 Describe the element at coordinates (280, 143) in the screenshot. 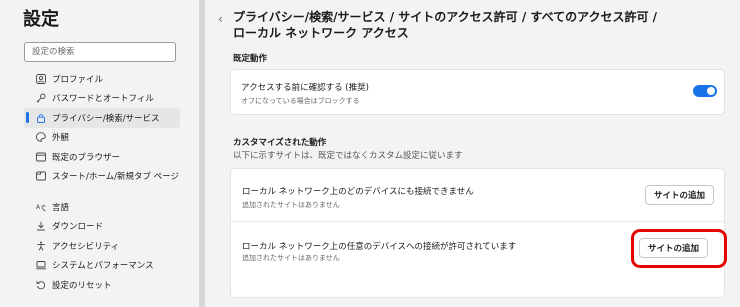

I see `customized-behavior-heading: カスタマイズされた動作` at that location.